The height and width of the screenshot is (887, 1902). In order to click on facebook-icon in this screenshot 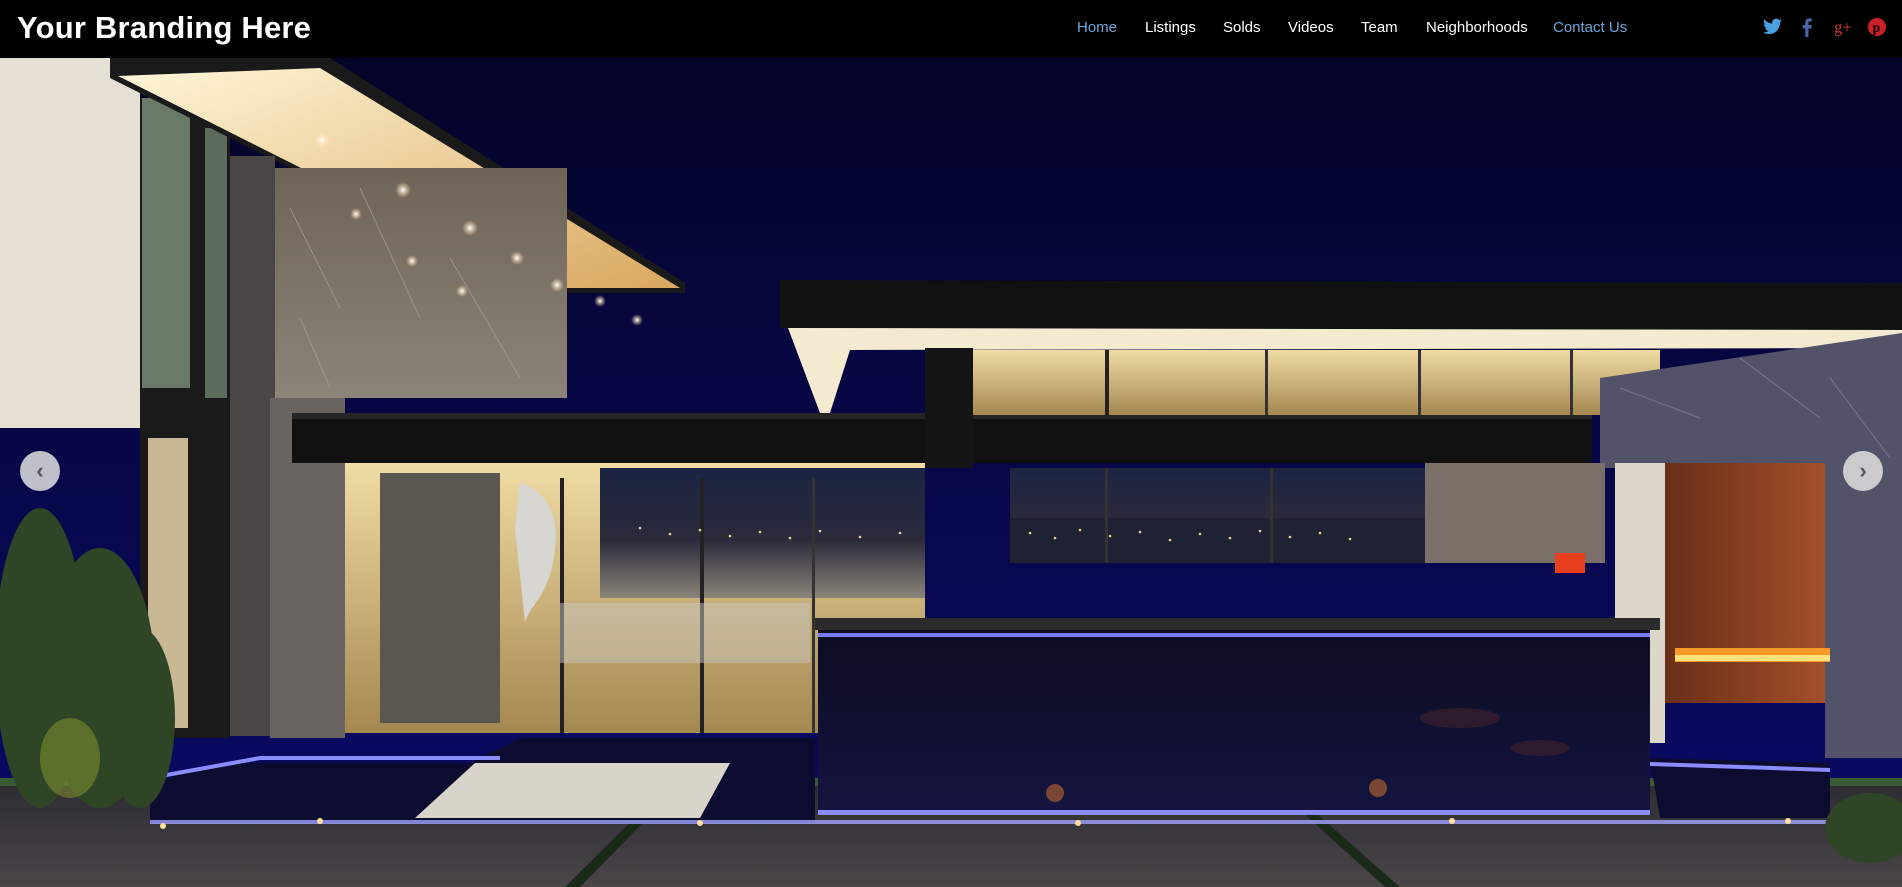, I will do `click(1807, 27)`.